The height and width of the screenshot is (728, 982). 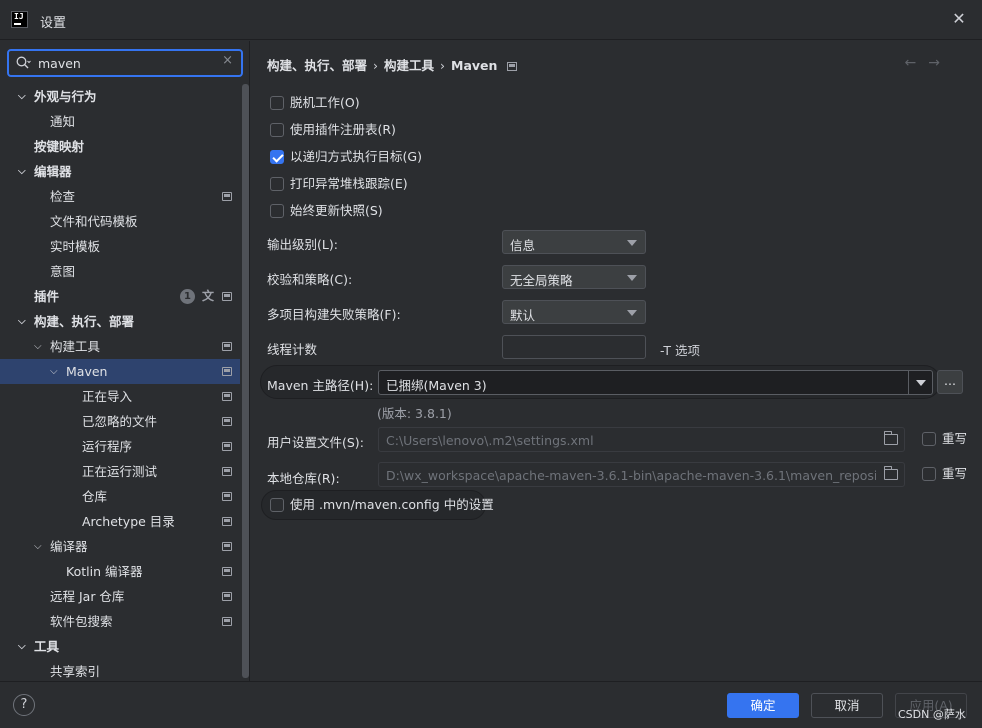 I want to click on sidebar-item-label: Kotlin 编译器, so click(x=104, y=571).